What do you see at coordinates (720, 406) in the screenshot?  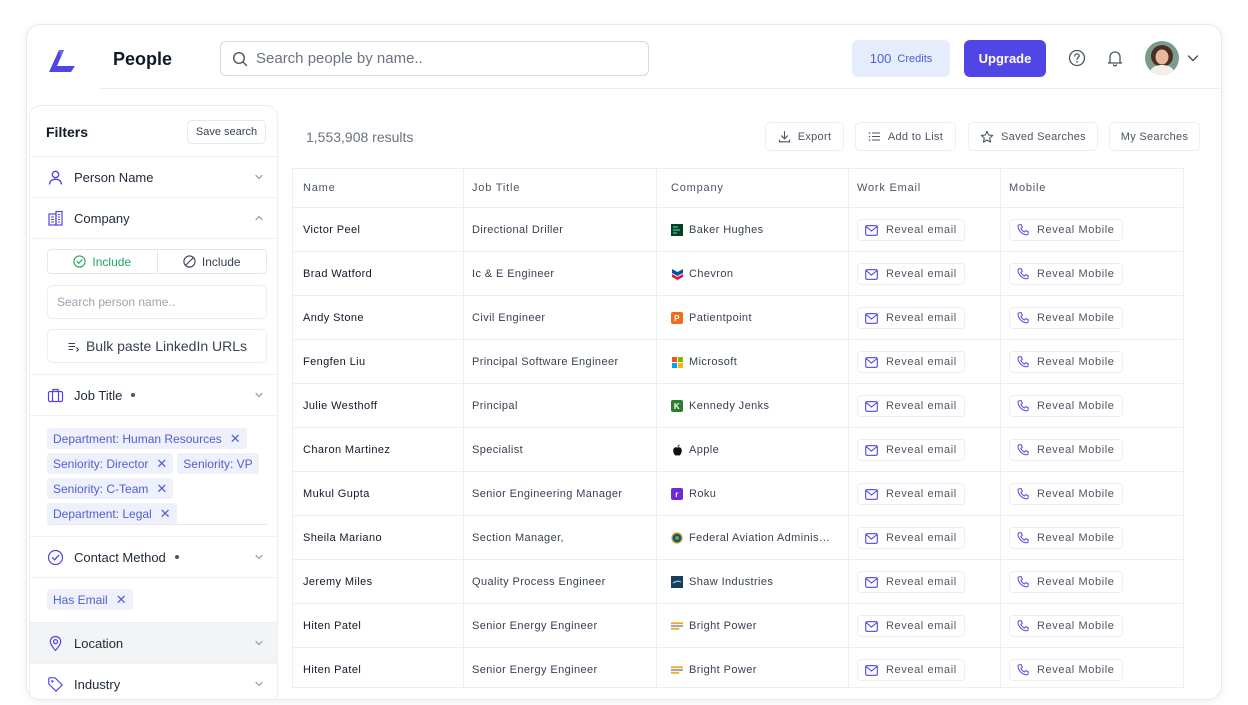 I see `company-cell: K Kennedy Jenks` at bounding box center [720, 406].